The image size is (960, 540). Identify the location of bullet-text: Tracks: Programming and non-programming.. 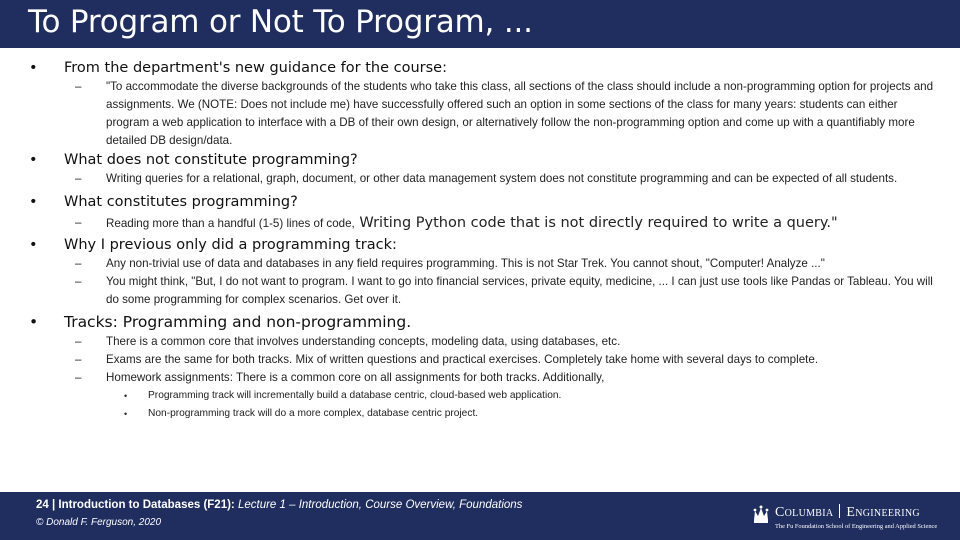
(238, 322).